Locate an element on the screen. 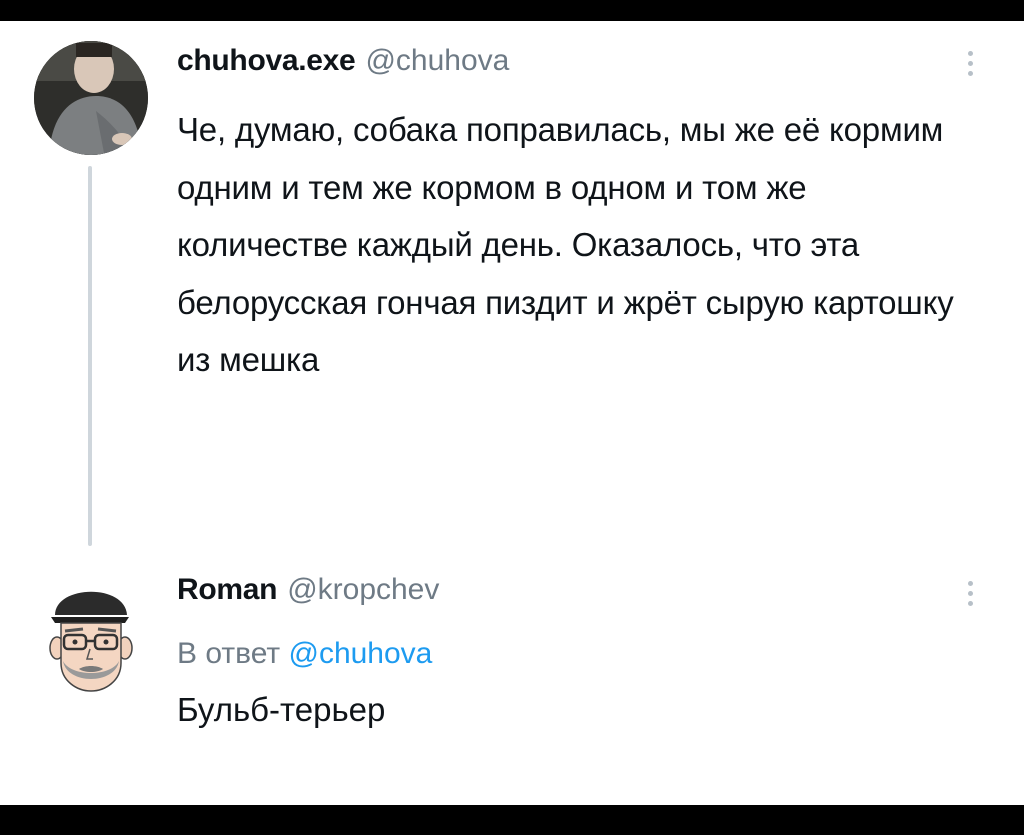 The width and height of the screenshot is (1024, 835). tweet-header: Roman @kropchev is located at coordinates (308, 593).